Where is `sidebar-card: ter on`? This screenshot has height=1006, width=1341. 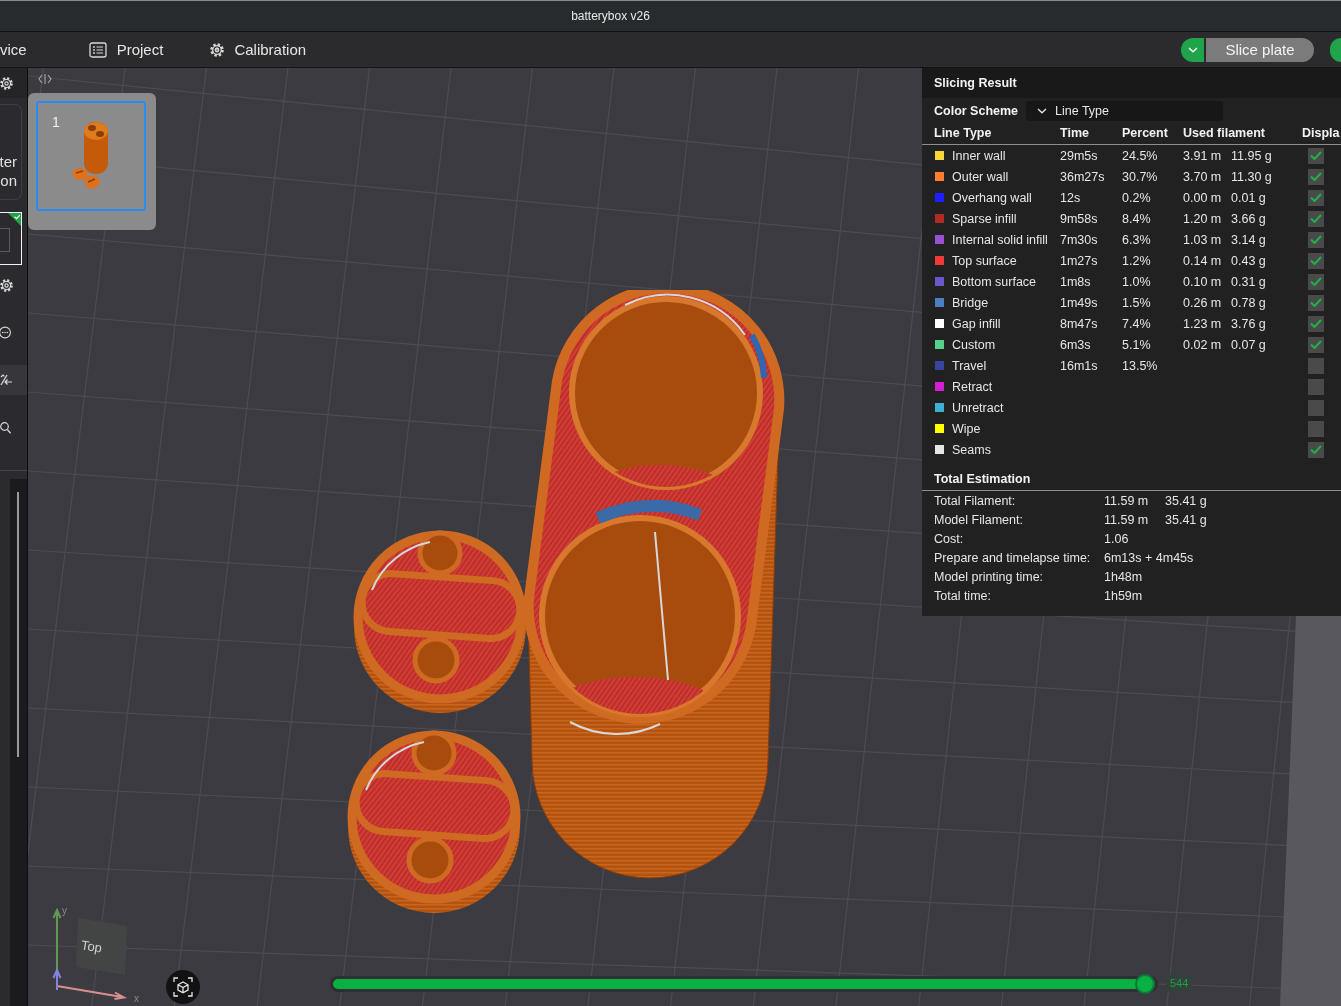 sidebar-card: ter on is located at coordinates (11, 152).